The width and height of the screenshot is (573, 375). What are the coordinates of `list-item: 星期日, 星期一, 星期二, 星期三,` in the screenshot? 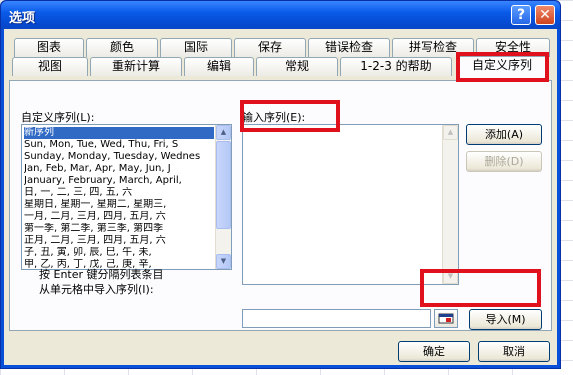 It's located at (119, 205).